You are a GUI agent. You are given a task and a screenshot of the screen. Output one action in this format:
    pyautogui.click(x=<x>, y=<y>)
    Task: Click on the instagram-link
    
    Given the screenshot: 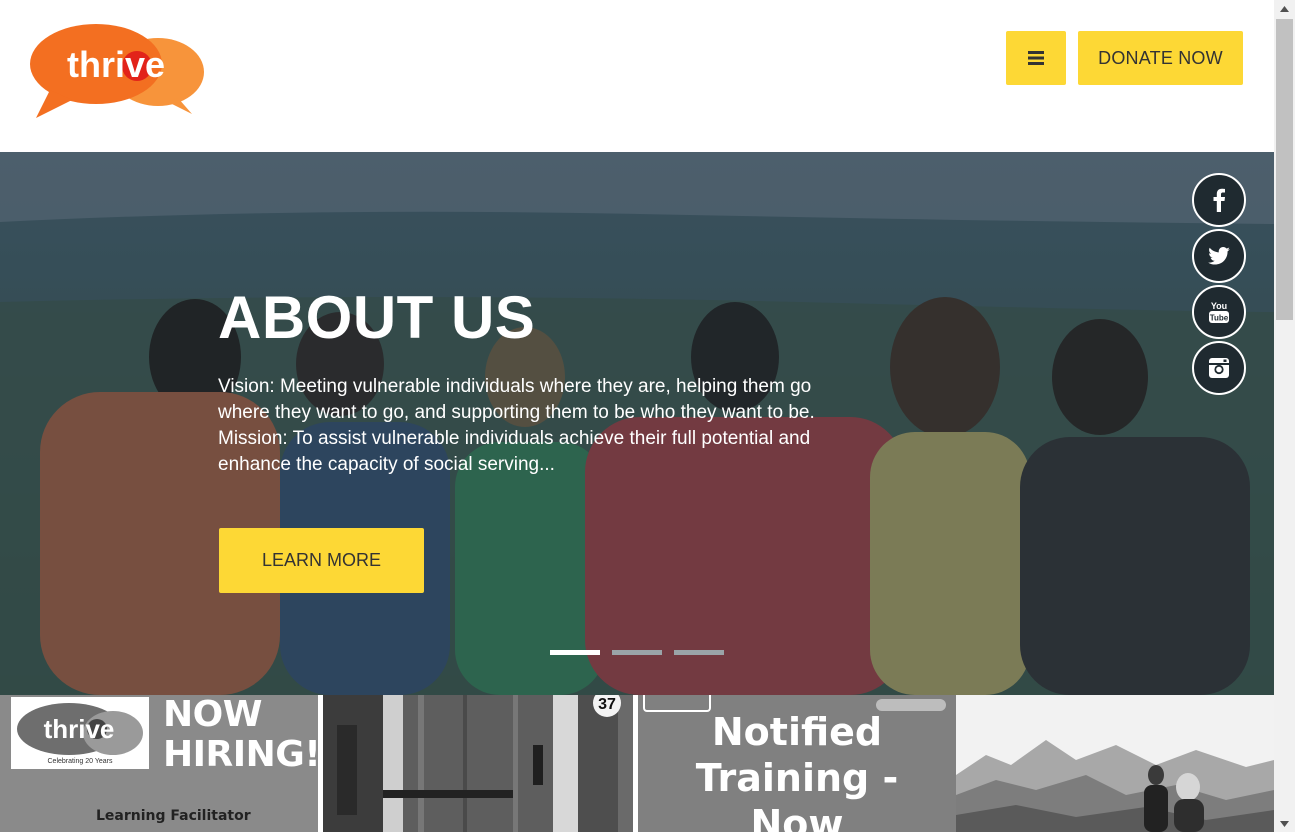 What is the action you would take?
    pyautogui.click(x=1219, y=368)
    